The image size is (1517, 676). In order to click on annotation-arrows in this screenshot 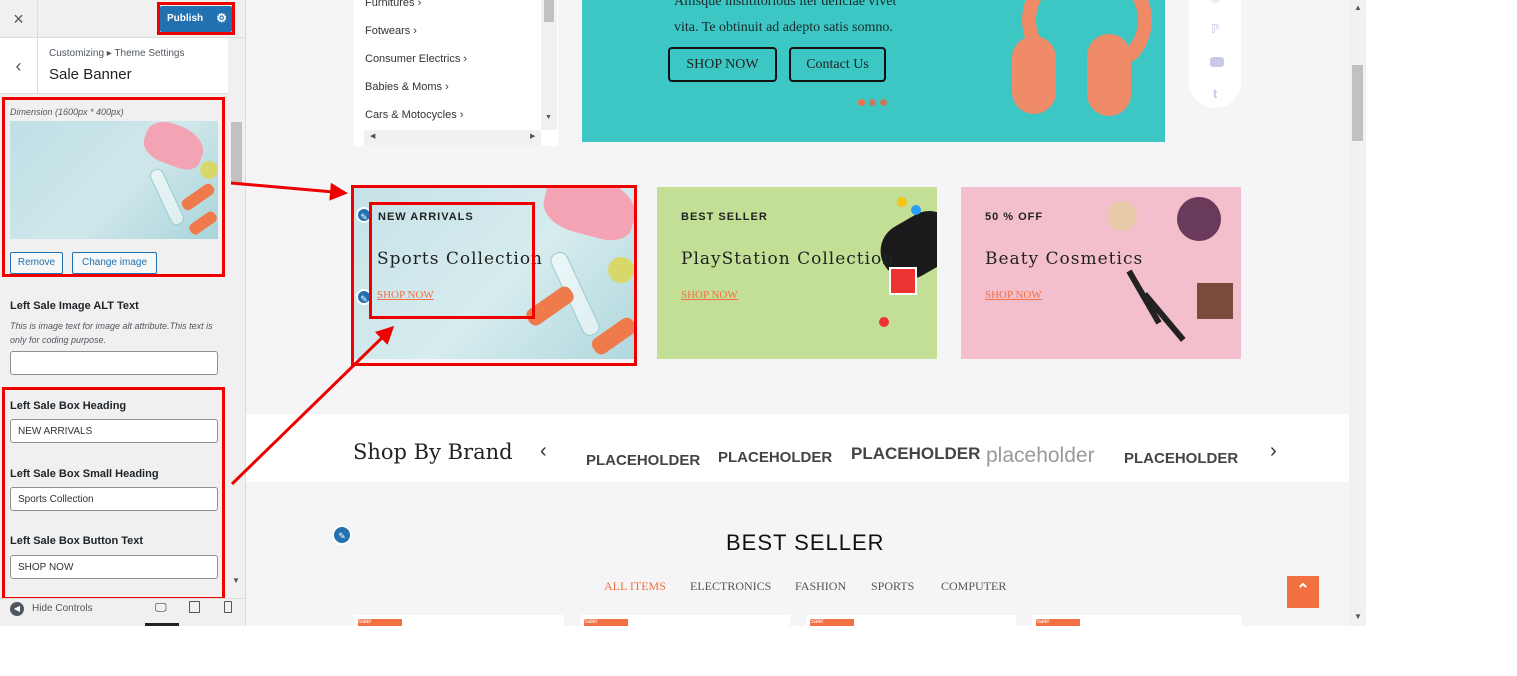, I will do `click(312, 333)`.